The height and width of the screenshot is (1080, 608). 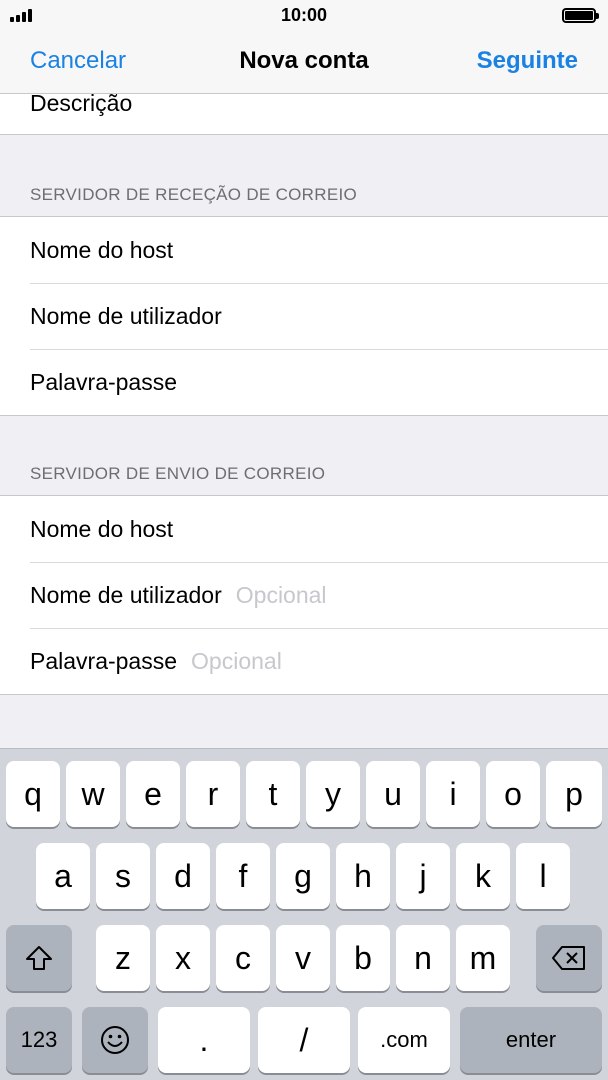 What do you see at coordinates (423, 876) in the screenshot?
I see `key-j: j` at bounding box center [423, 876].